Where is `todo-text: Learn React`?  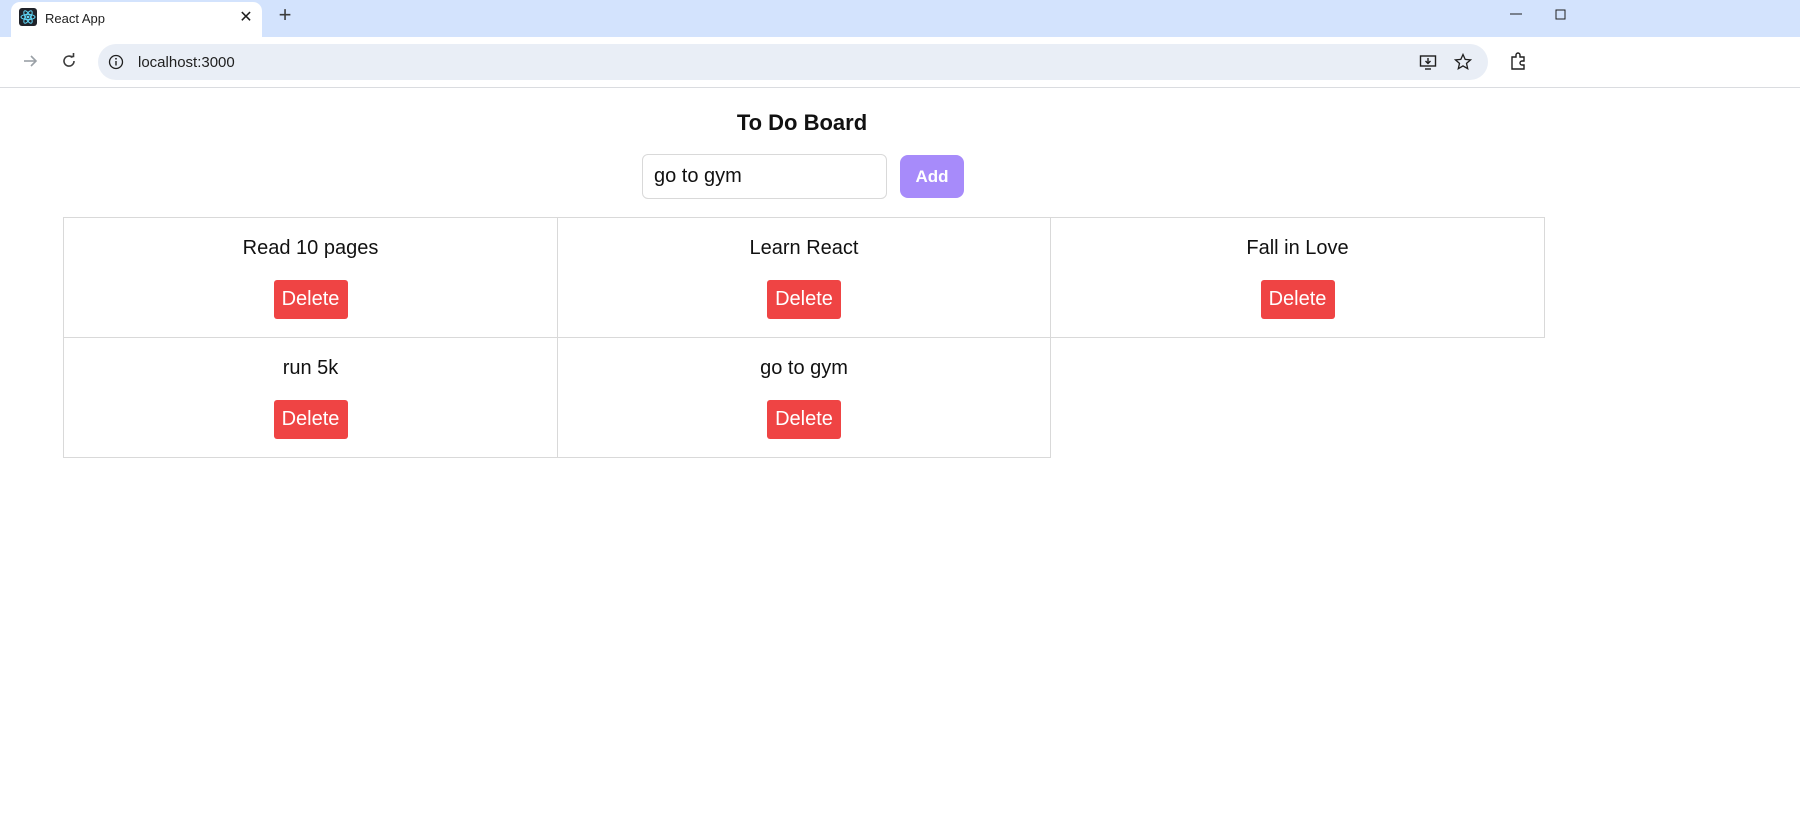 todo-text: Learn React is located at coordinates (804, 248).